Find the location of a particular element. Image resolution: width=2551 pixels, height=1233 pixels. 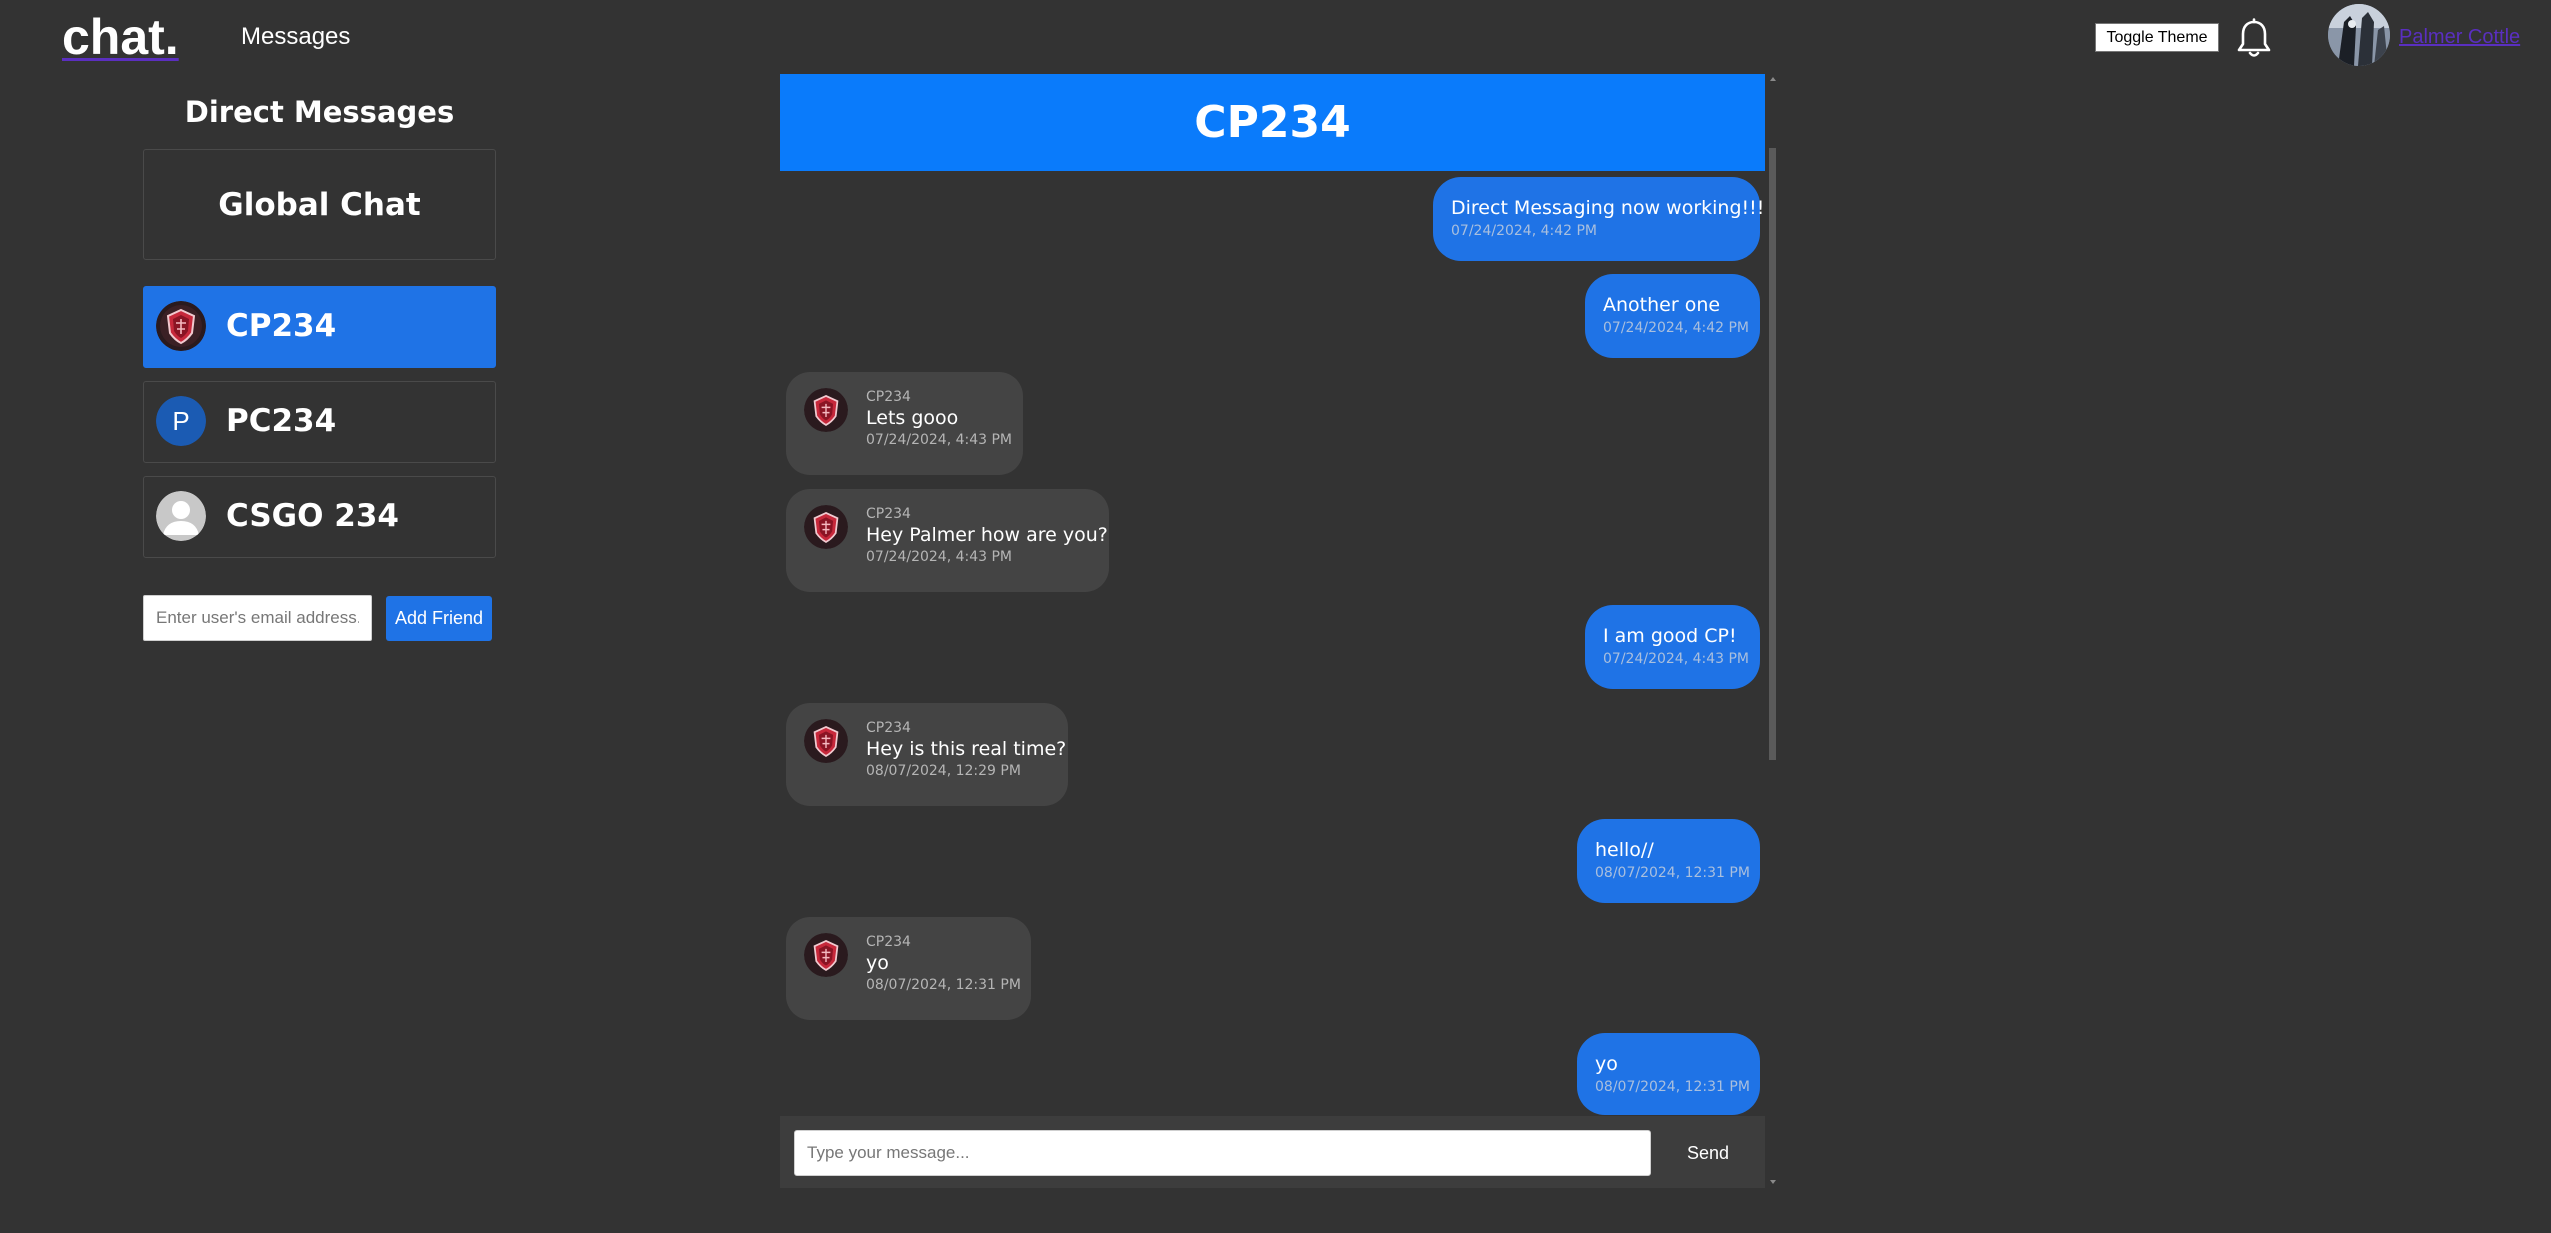

chat-scrollbar-thumb is located at coordinates (1772, 454).